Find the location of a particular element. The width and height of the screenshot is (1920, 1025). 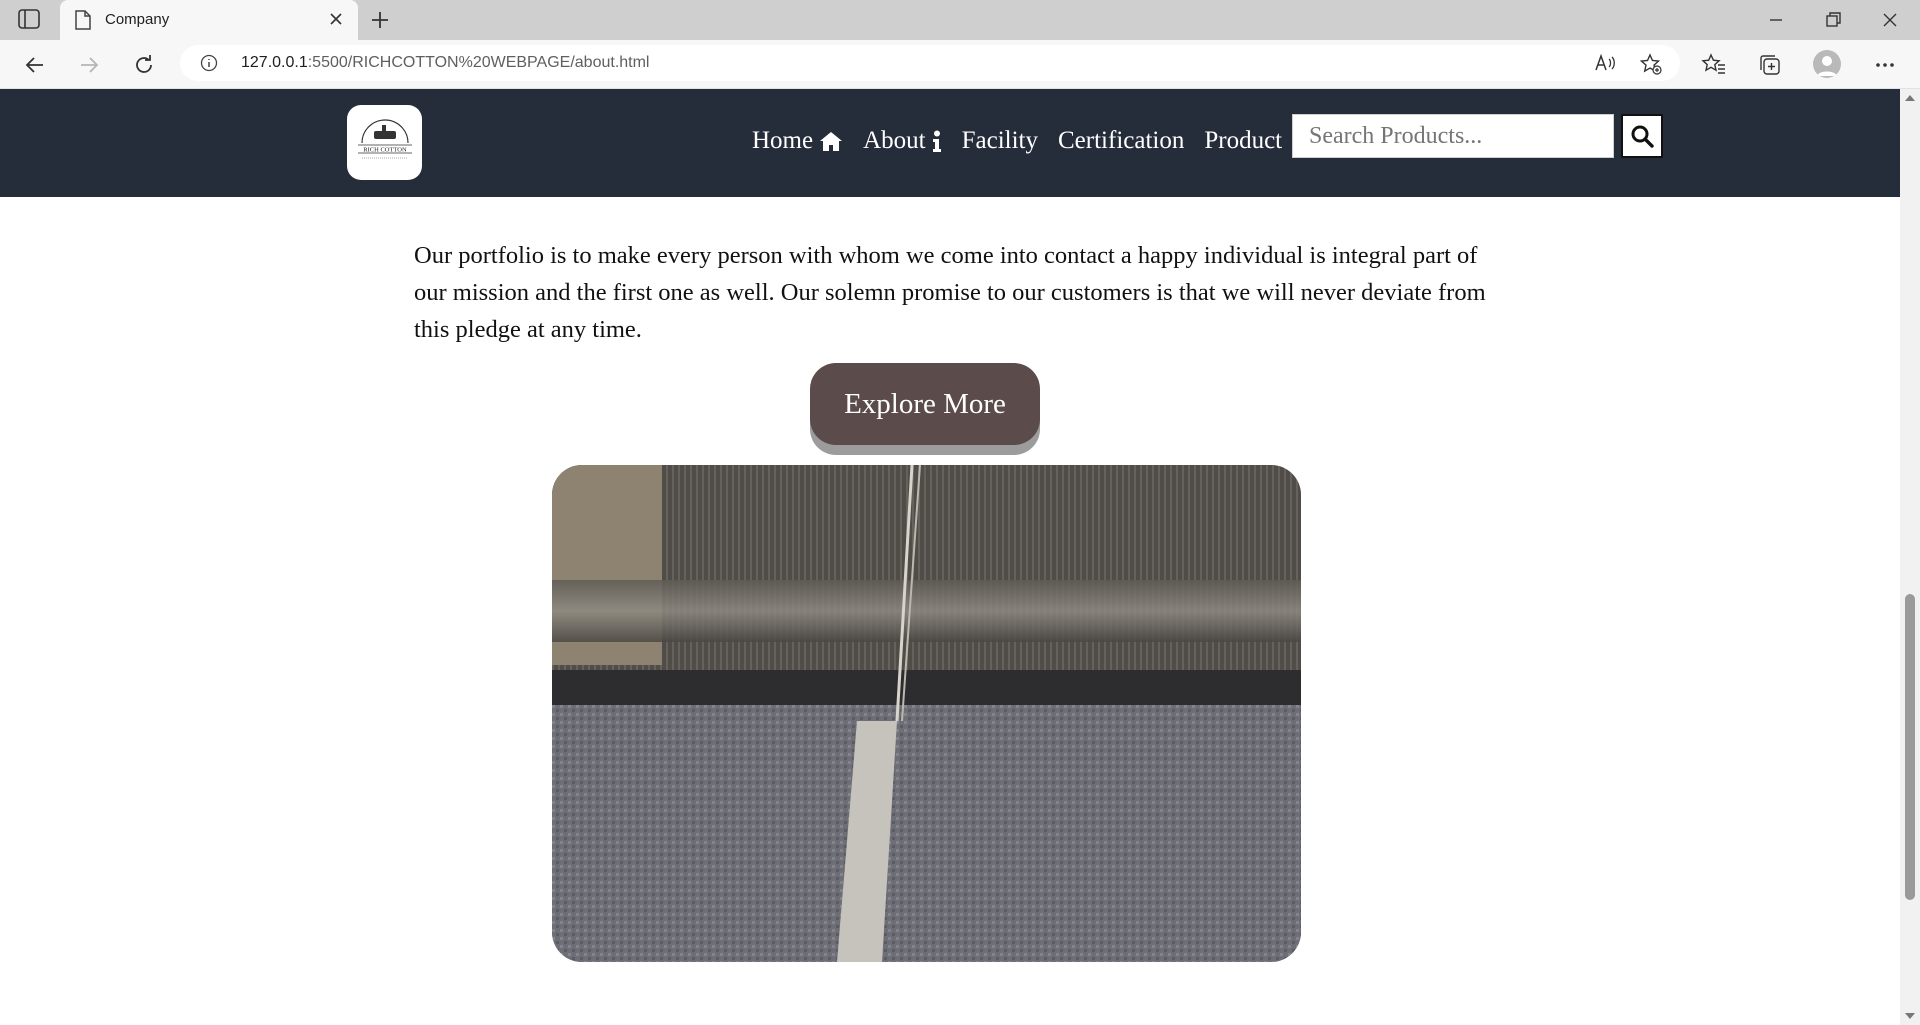

read-aloud-icon is located at coordinates (1605, 63).